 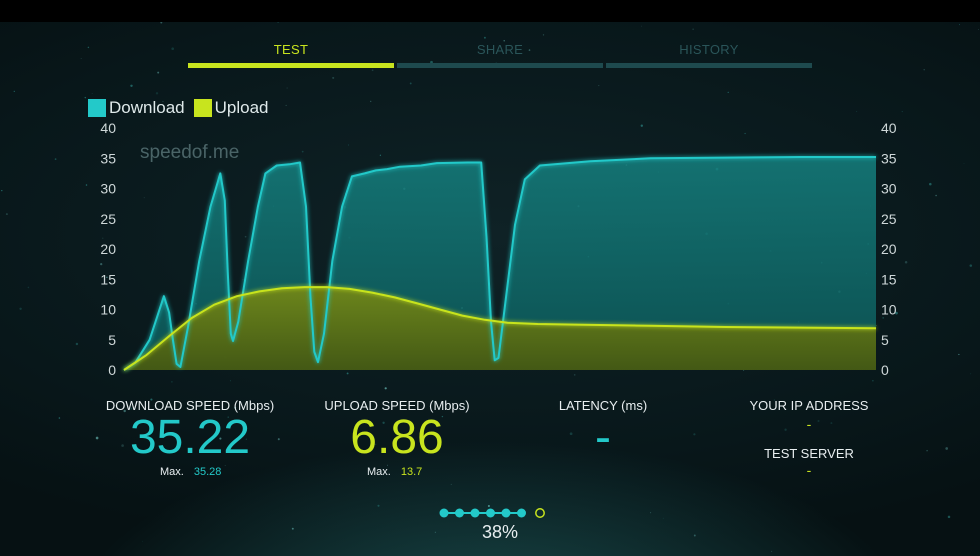 I want to click on y-tick-label-left: 35, so click(x=108, y=158).